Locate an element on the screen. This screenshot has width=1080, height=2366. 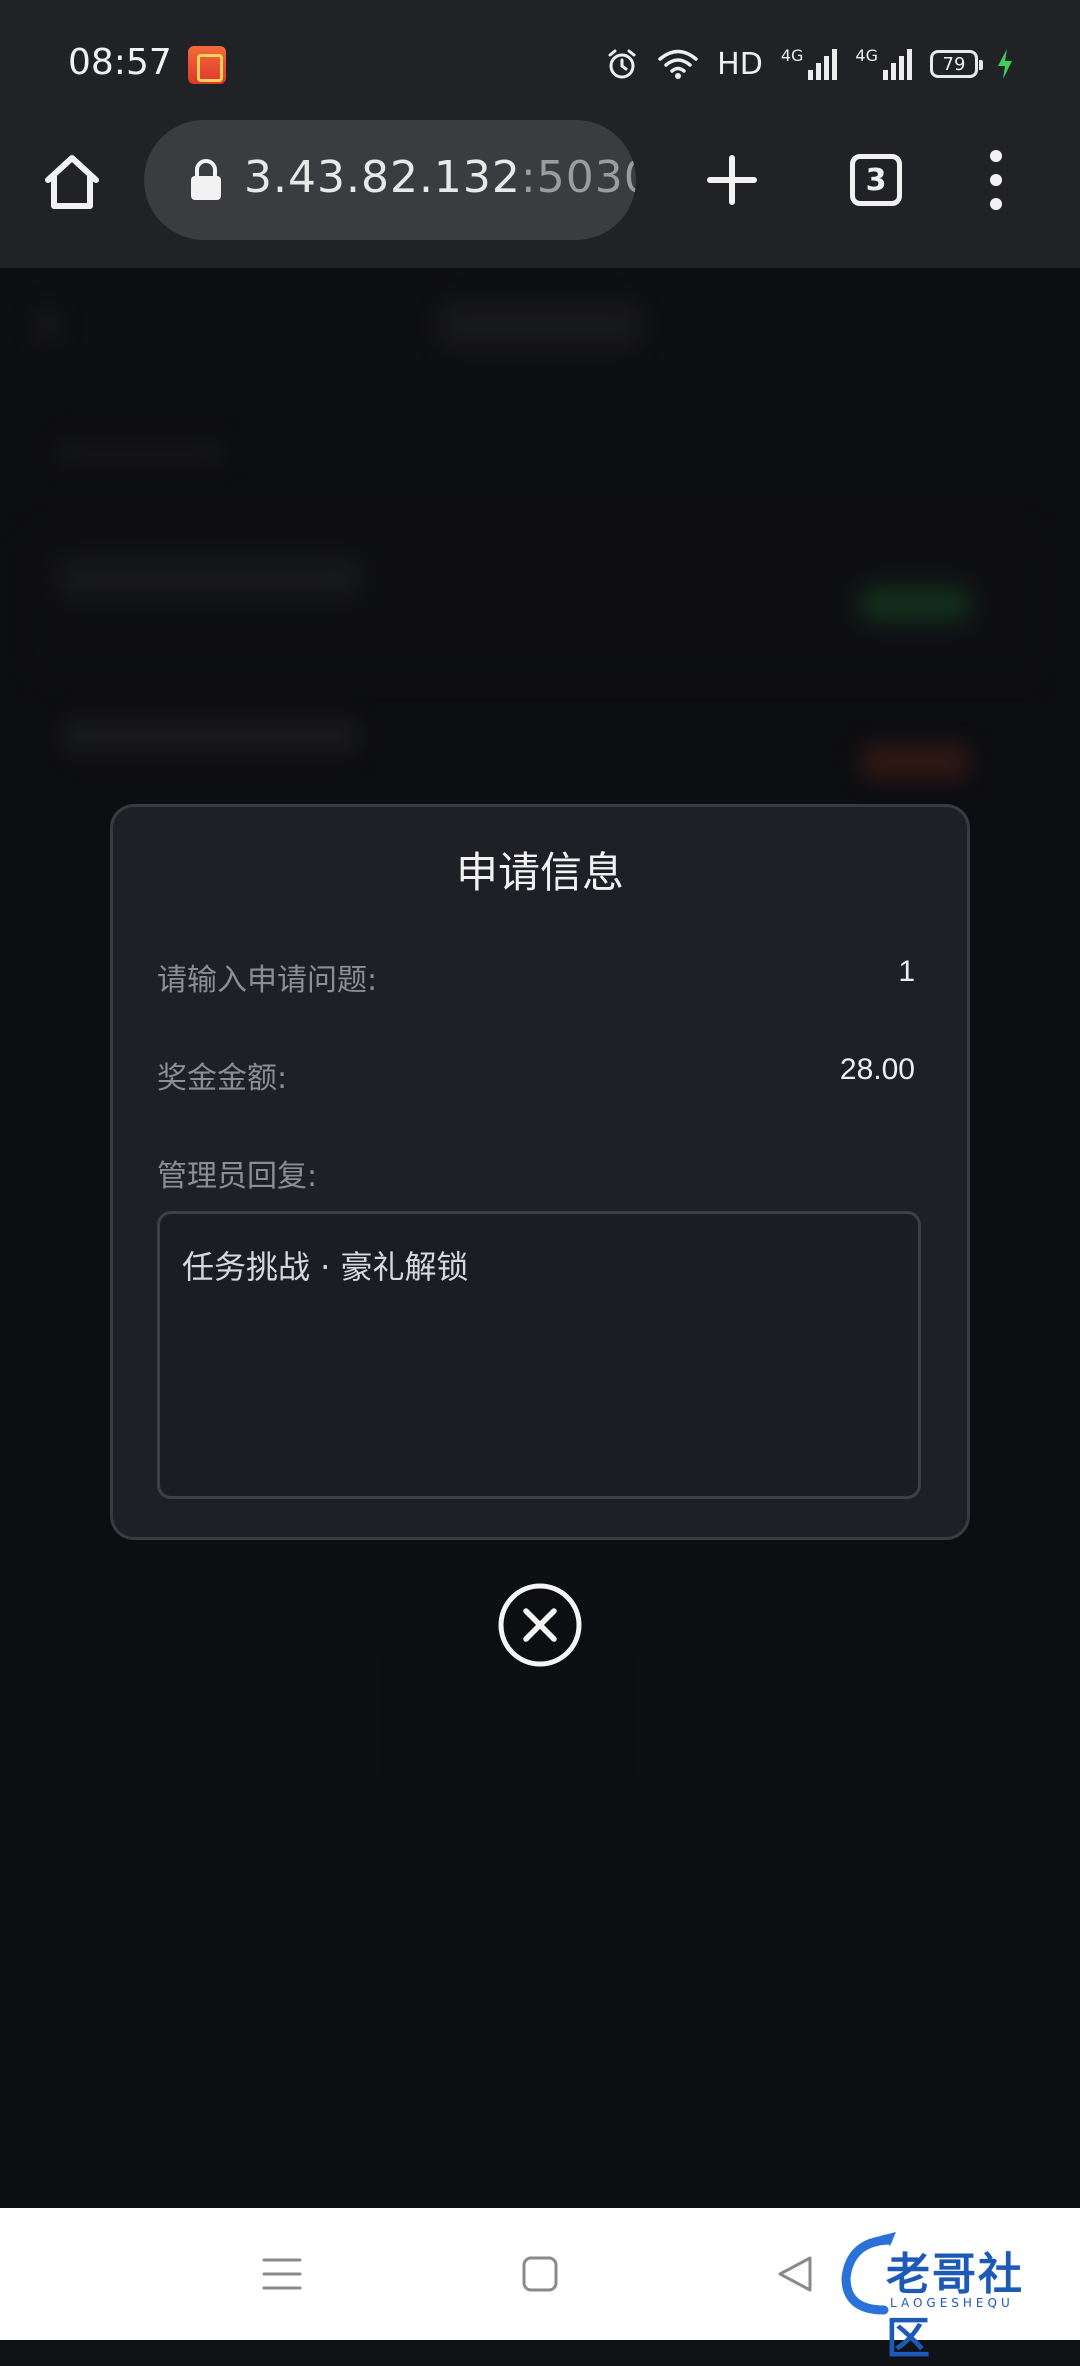
charging-bolt-icon is located at coordinates (1005, 64).